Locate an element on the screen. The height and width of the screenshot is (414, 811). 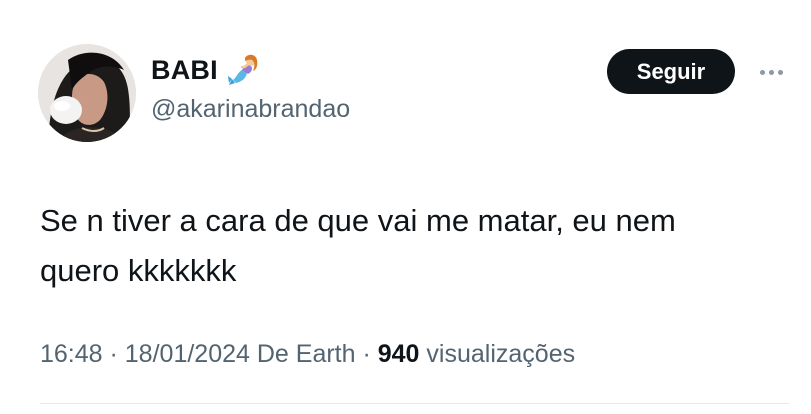
more-options-button is located at coordinates (771, 72).